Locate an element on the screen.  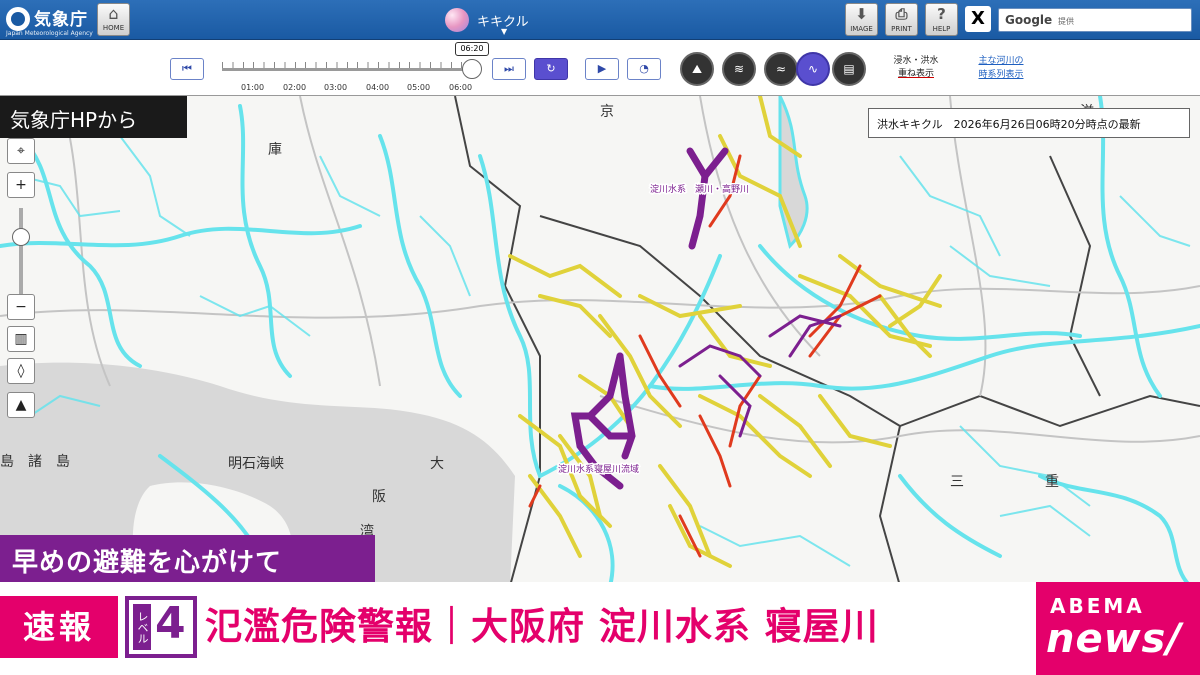
x-icon: X is located at coordinates (978, 18).